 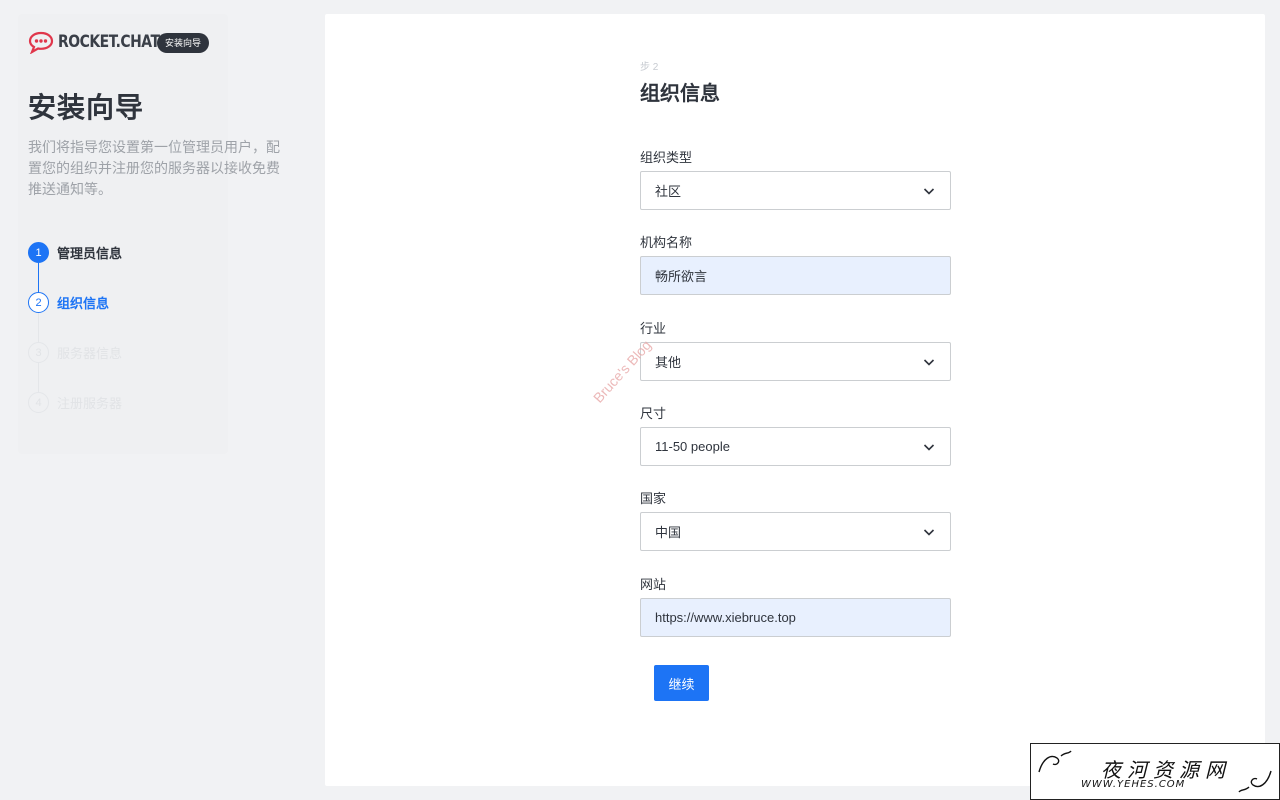 I want to click on industry-value: 其他, so click(x=668, y=362).